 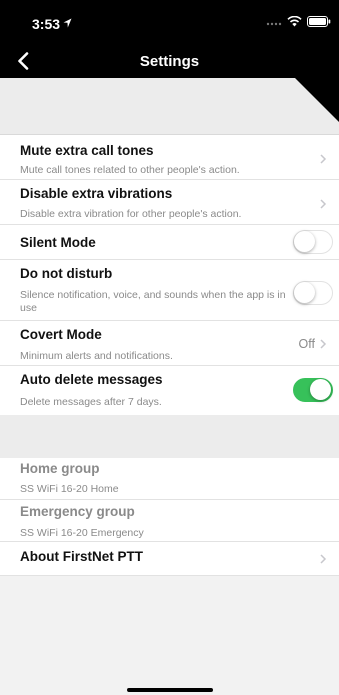 I want to click on status-icons, so click(x=298, y=21).